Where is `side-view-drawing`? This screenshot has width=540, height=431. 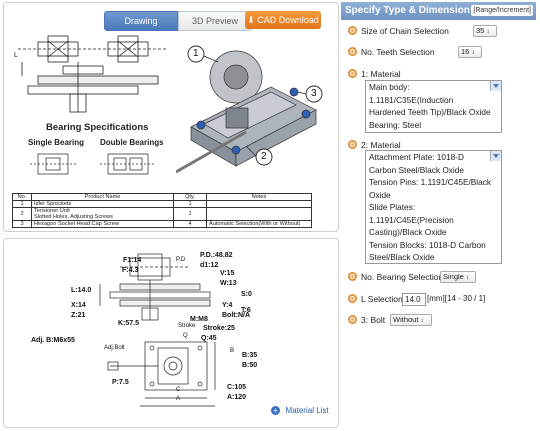
side-view-drawing is located at coordinates (93, 74).